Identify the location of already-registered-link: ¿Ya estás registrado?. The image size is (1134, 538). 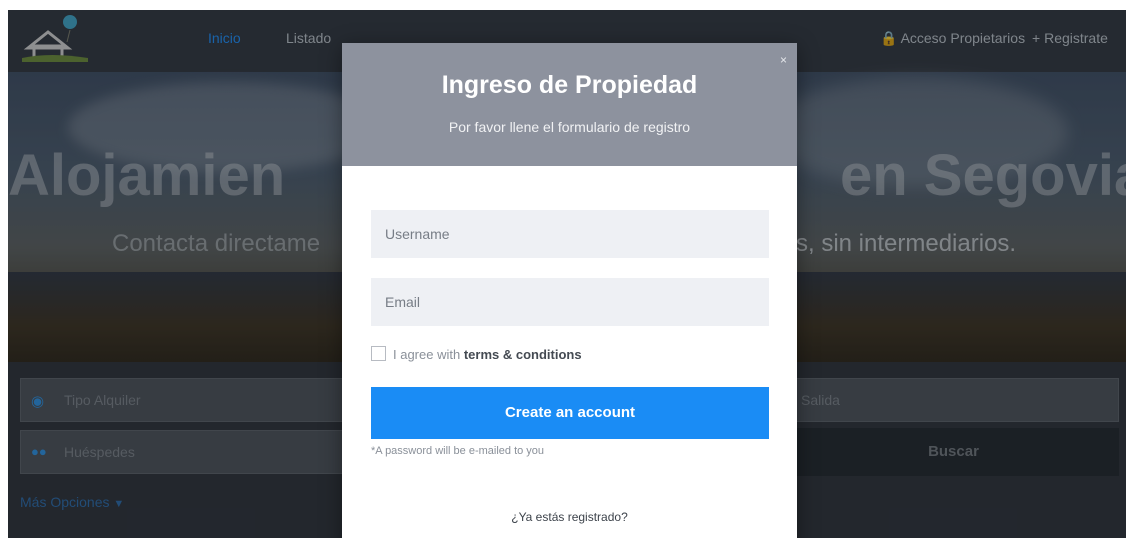
(569, 517).